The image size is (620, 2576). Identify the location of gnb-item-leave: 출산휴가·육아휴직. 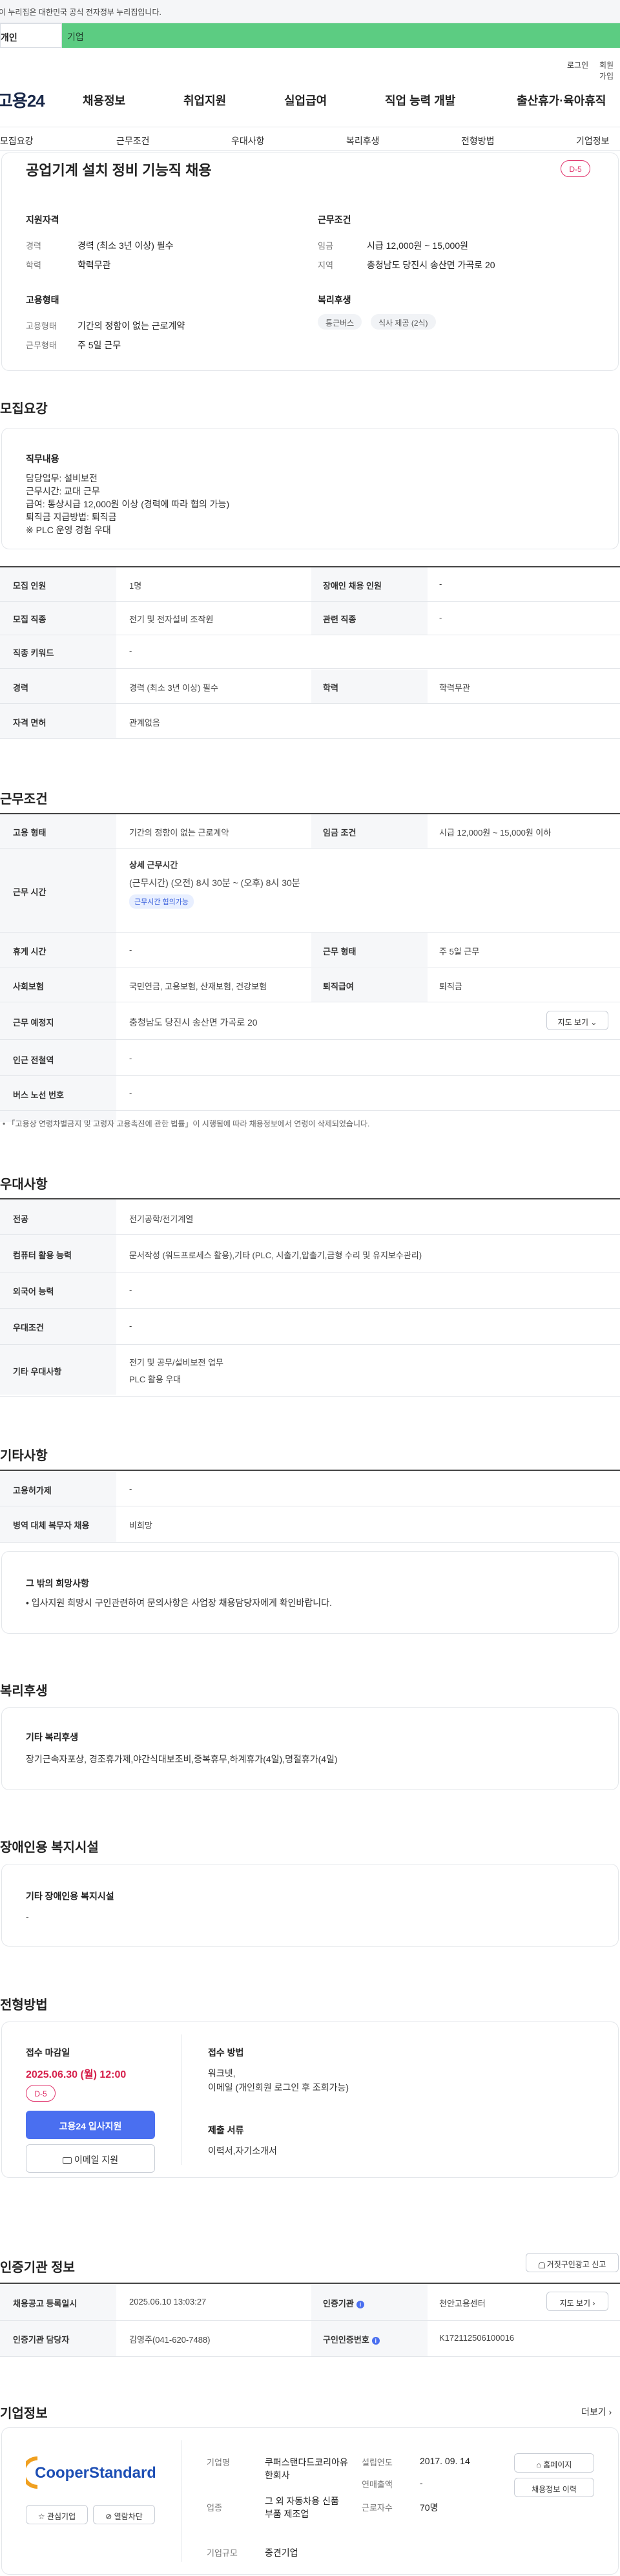
(561, 100).